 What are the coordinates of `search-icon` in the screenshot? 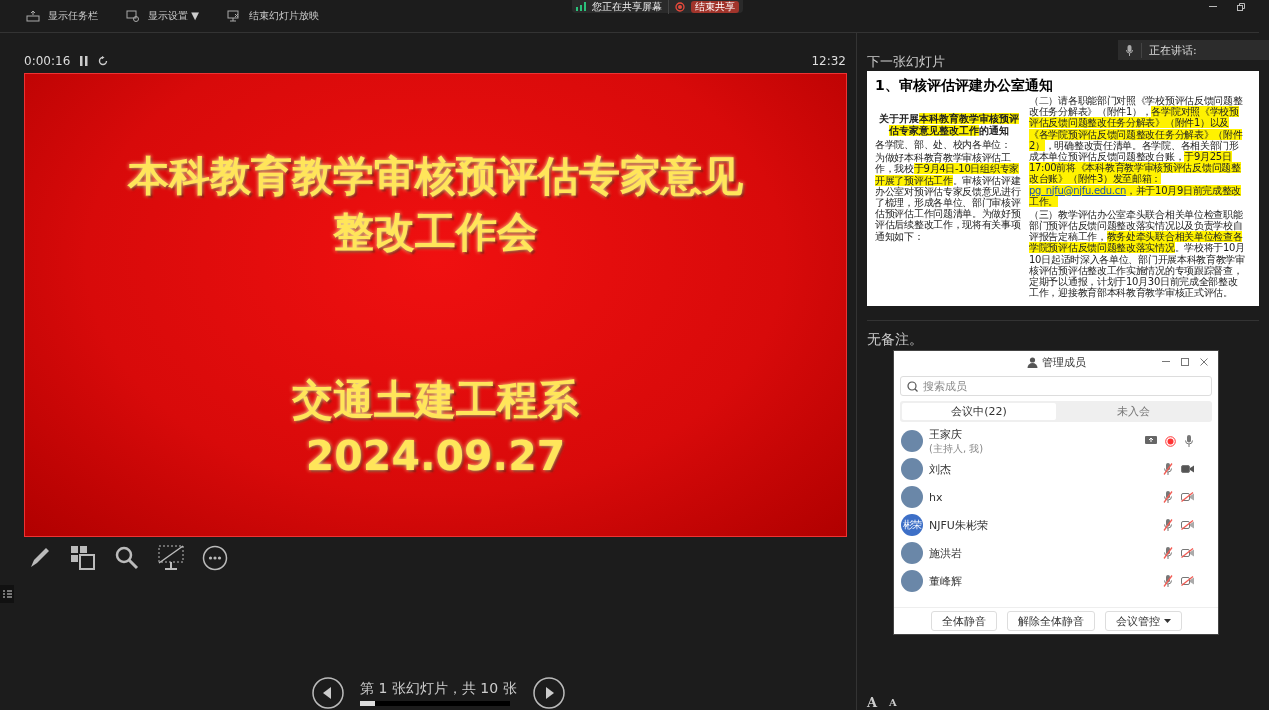 It's located at (912, 386).